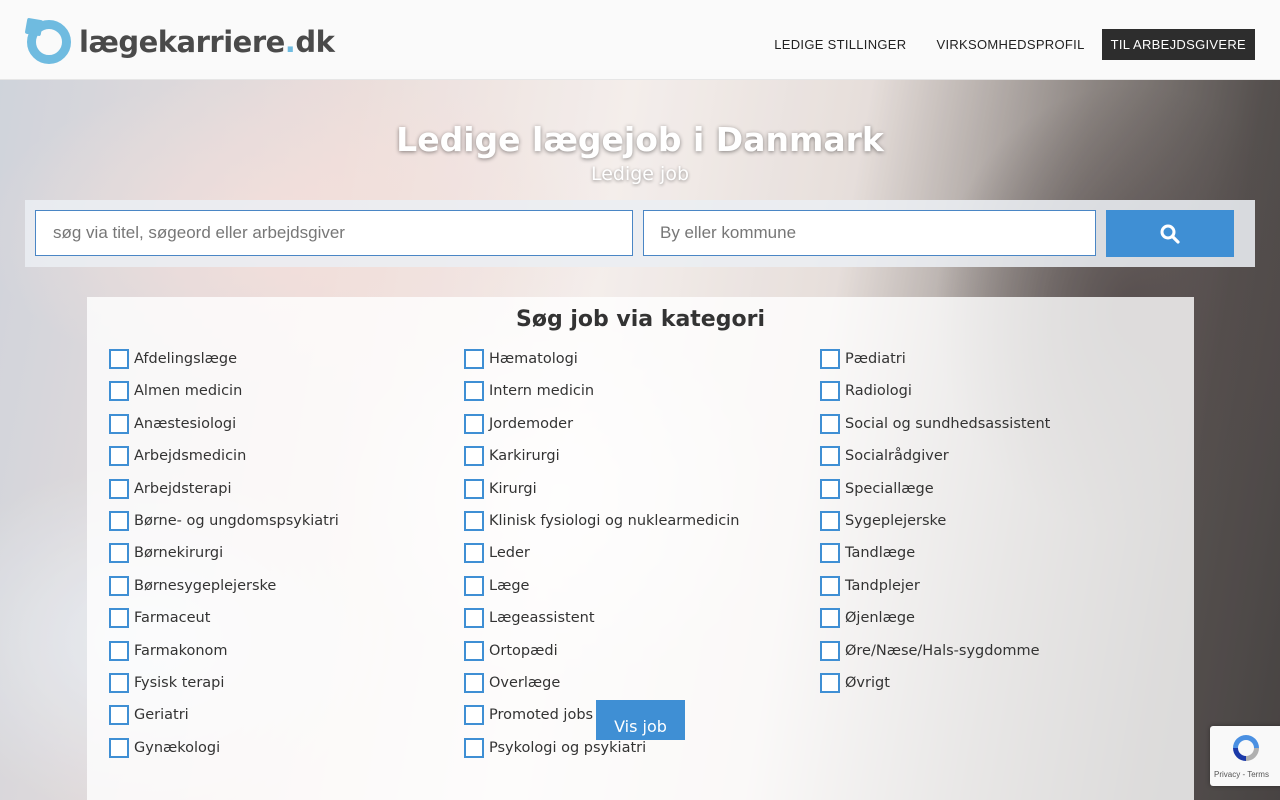 The height and width of the screenshot is (800, 1280). What do you see at coordinates (640, 720) in the screenshot?
I see `show-jobs-button: Vis job` at bounding box center [640, 720].